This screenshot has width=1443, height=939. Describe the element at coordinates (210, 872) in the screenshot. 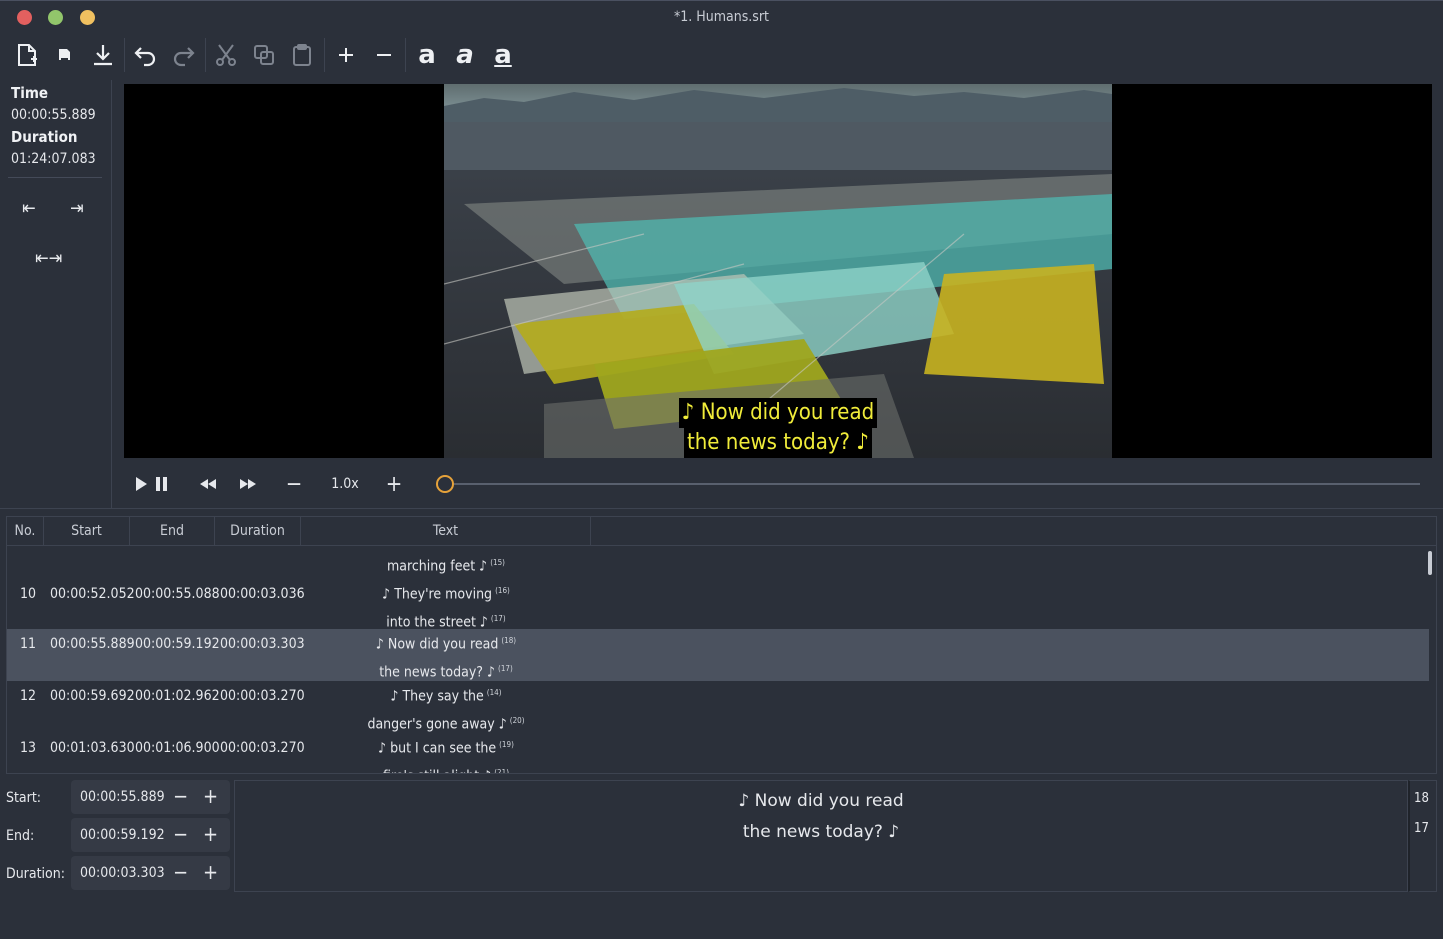

I see `duration-increment-button: +` at that location.